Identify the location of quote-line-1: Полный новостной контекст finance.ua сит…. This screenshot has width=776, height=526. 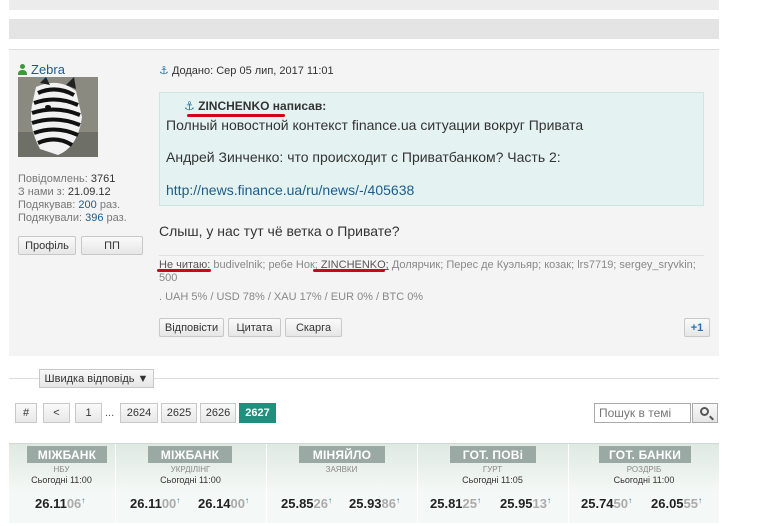
(375, 125).